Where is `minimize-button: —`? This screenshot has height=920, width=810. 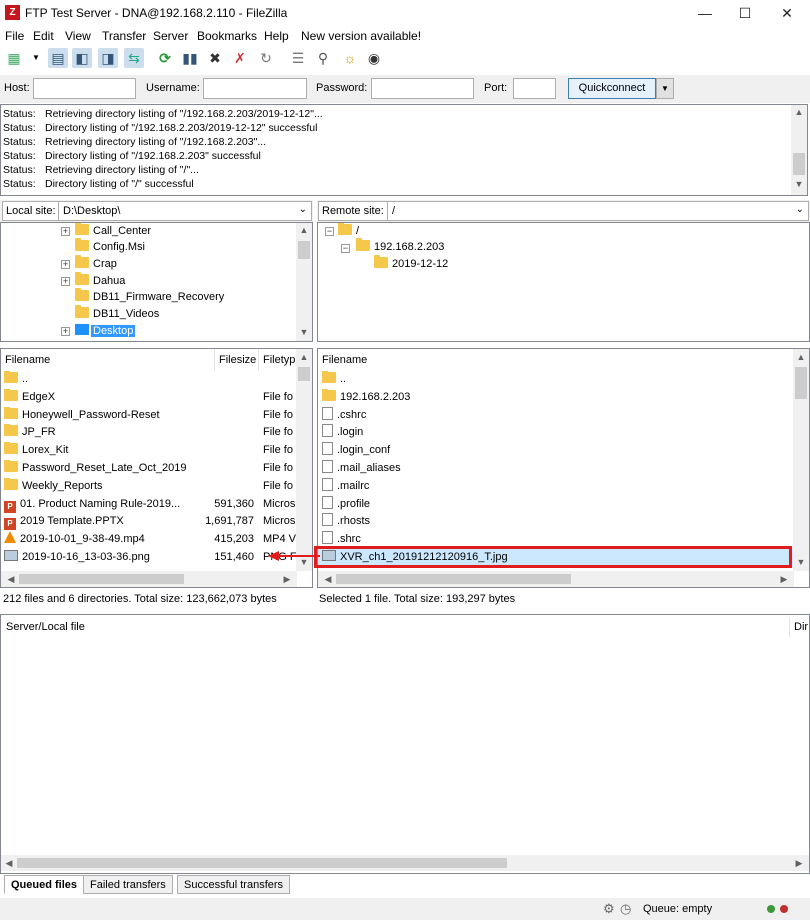 minimize-button: — is located at coordinates (705, 13).